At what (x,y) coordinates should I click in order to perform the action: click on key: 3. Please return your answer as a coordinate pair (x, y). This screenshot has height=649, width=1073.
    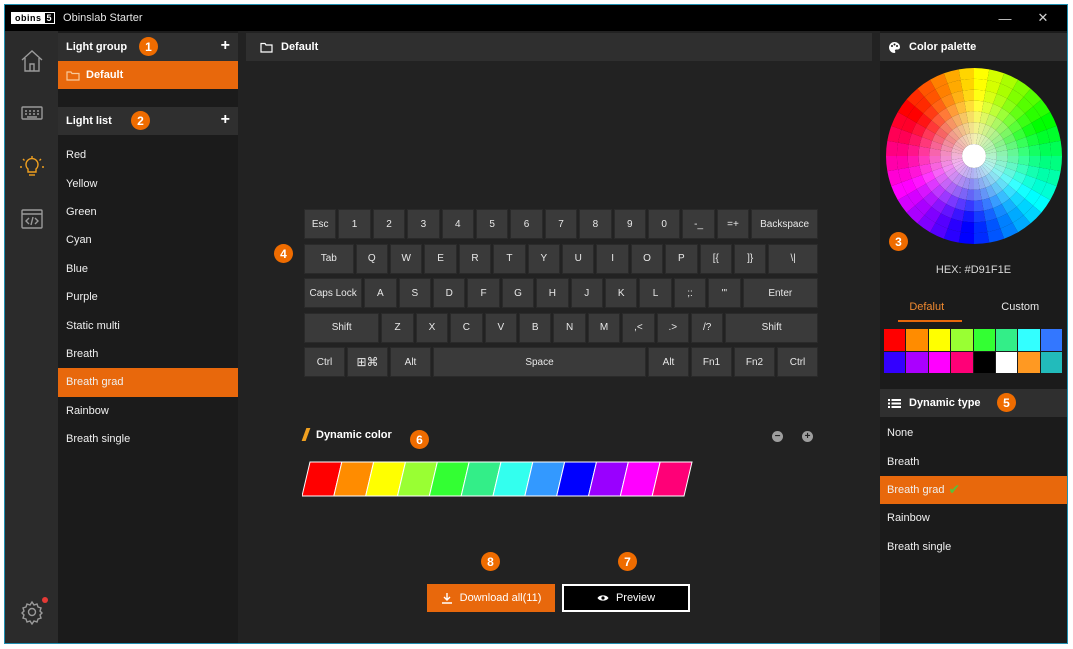
    Looking at the image, I should click on (423, 224).